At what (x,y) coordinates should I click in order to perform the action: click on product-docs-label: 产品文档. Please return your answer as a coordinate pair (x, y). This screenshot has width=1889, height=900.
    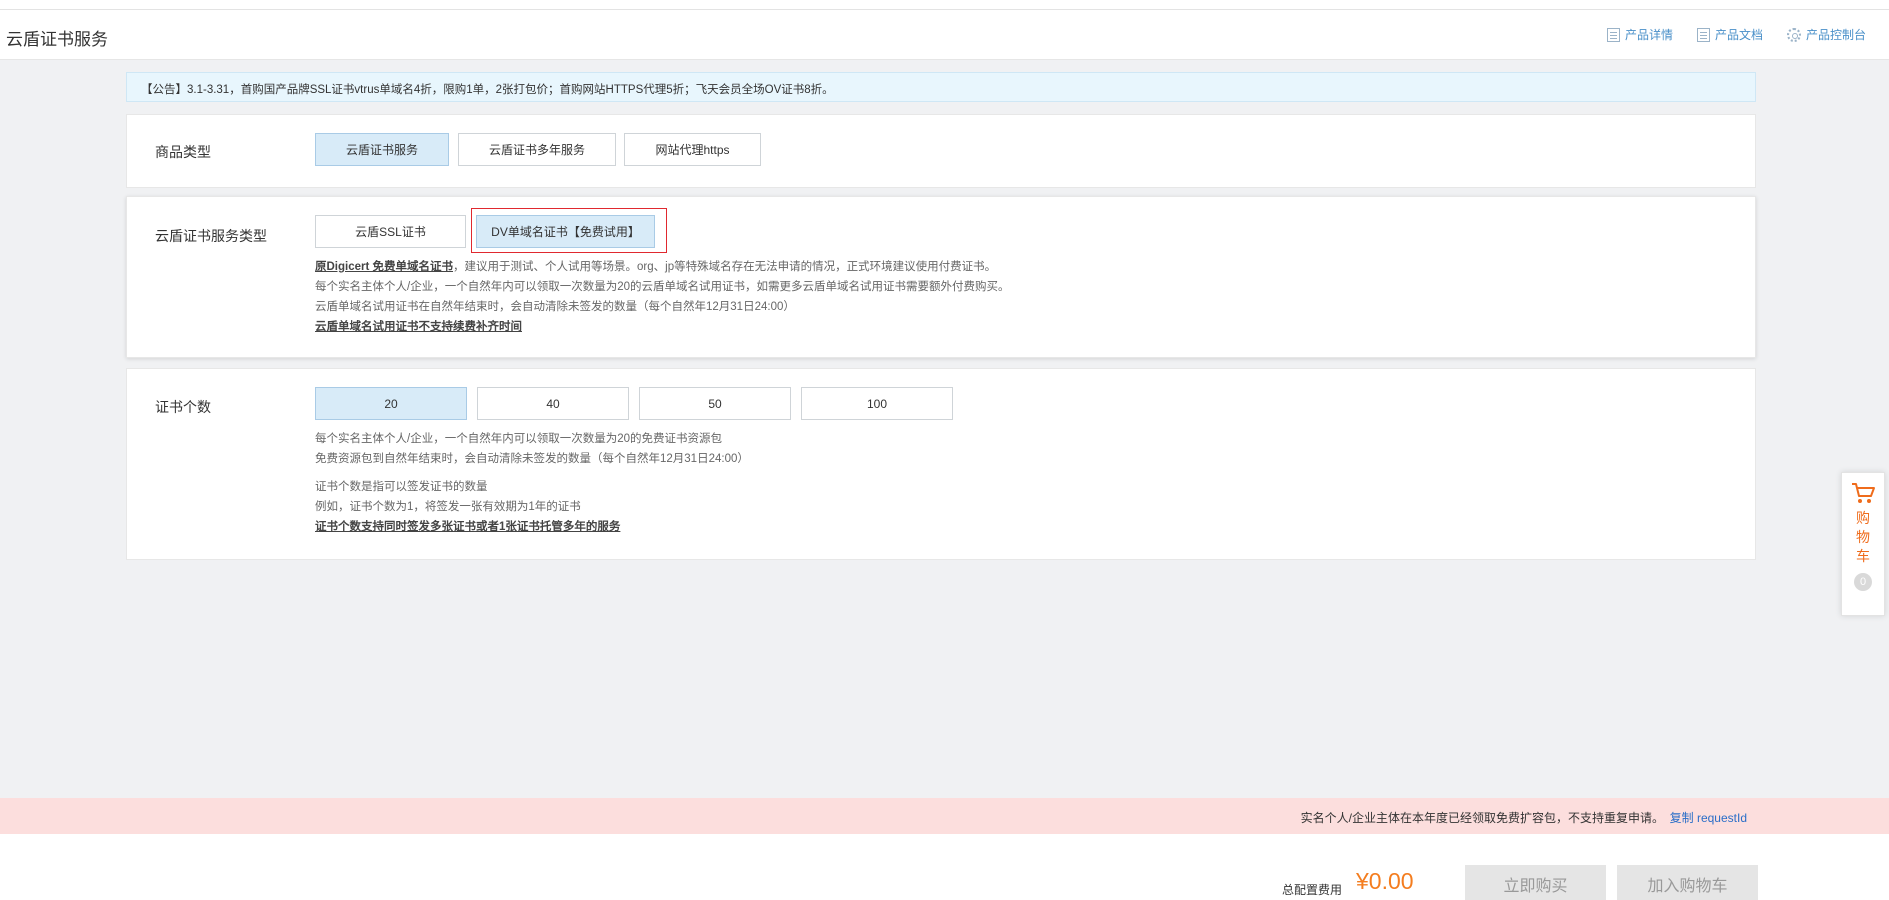
    Looking at the image, I should click on (1738, 35).